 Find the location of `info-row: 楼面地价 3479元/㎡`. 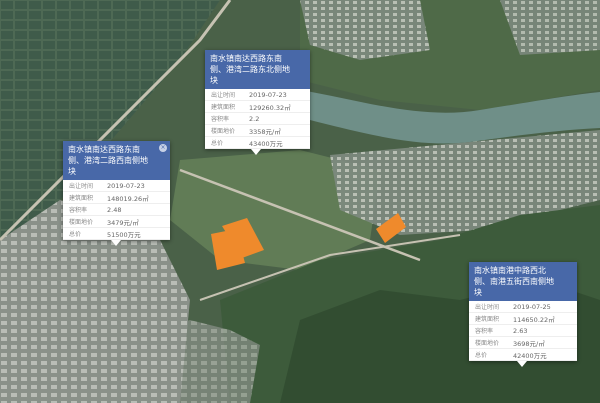

info-row: 楼面地价 3479元/㎡ is located at coordinates (116, 222).